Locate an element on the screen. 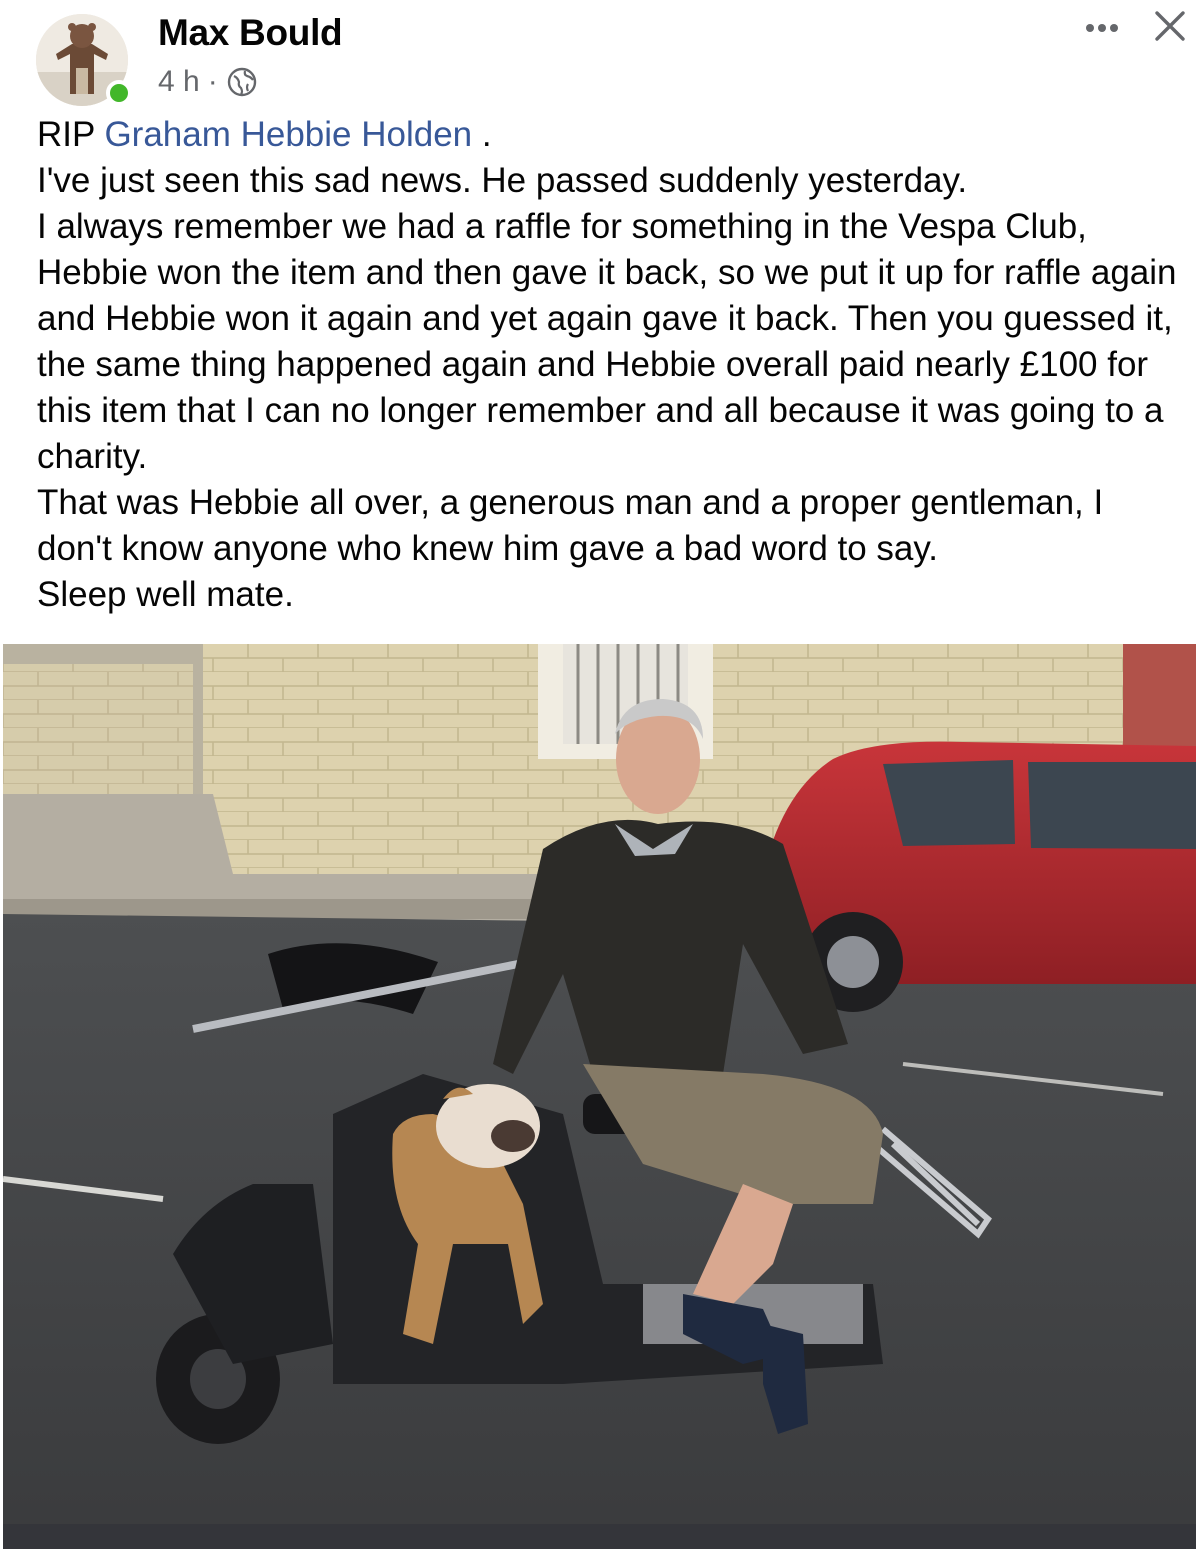  more-options-button is located at coordinates (1102, 25).